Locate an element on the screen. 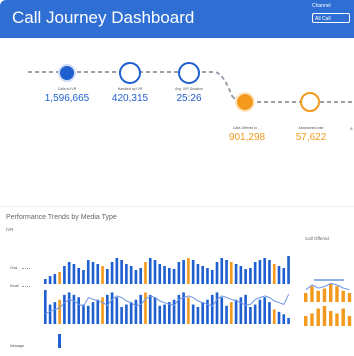 This screenshot has width=354, height=356. node-label: Calls to IVR is located at coordinates (67, 89).